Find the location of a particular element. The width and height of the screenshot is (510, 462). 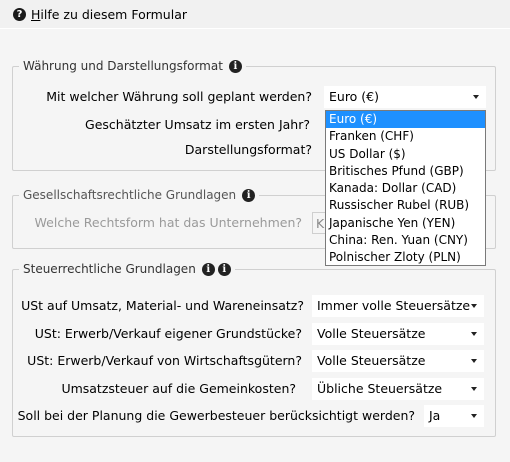

help-label-accesskey: H is located at coordinates (36, 14).